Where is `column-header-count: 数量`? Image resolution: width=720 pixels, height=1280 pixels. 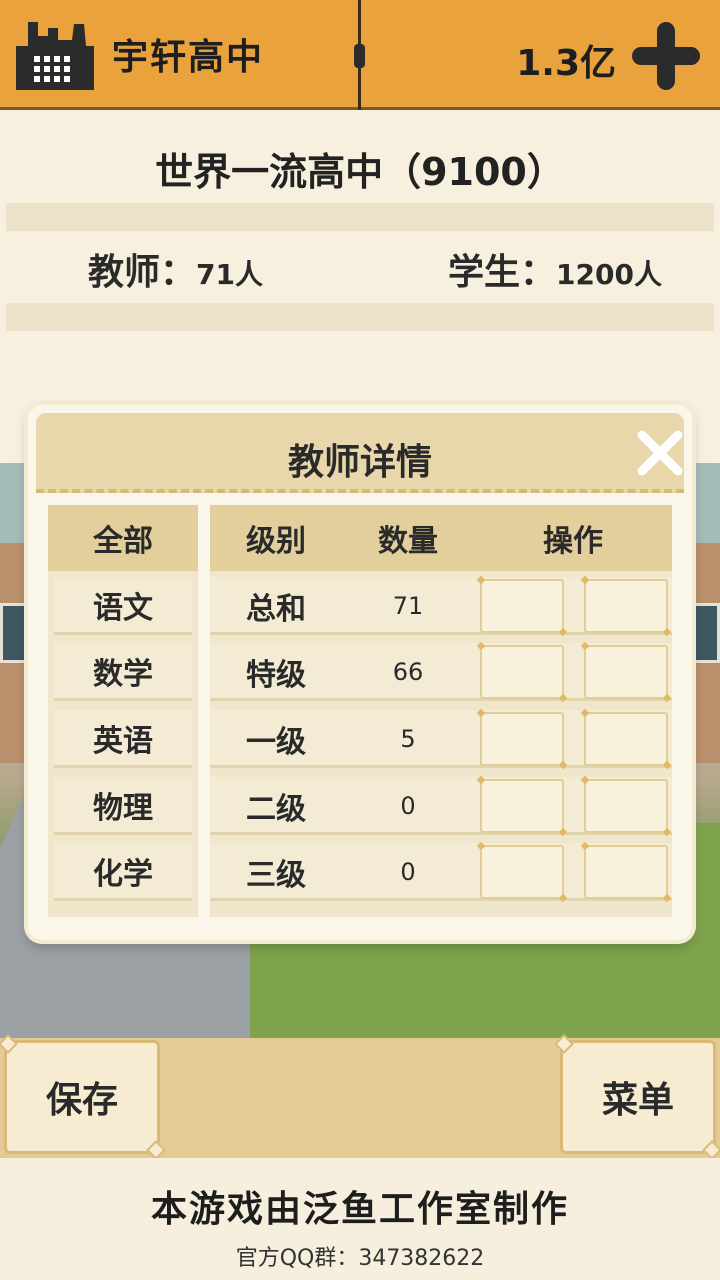
column-header-count: 数量 is located at coordinates (408, 541).